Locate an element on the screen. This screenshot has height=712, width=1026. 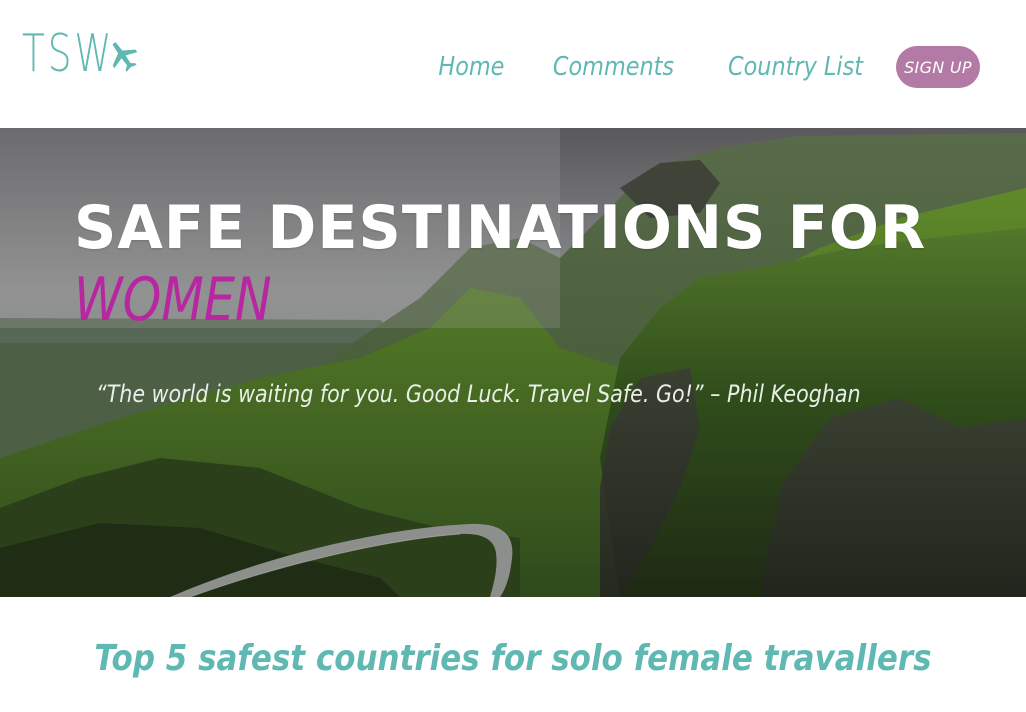
nav-country-list-link: Country List is located at coordinates (795, 67).